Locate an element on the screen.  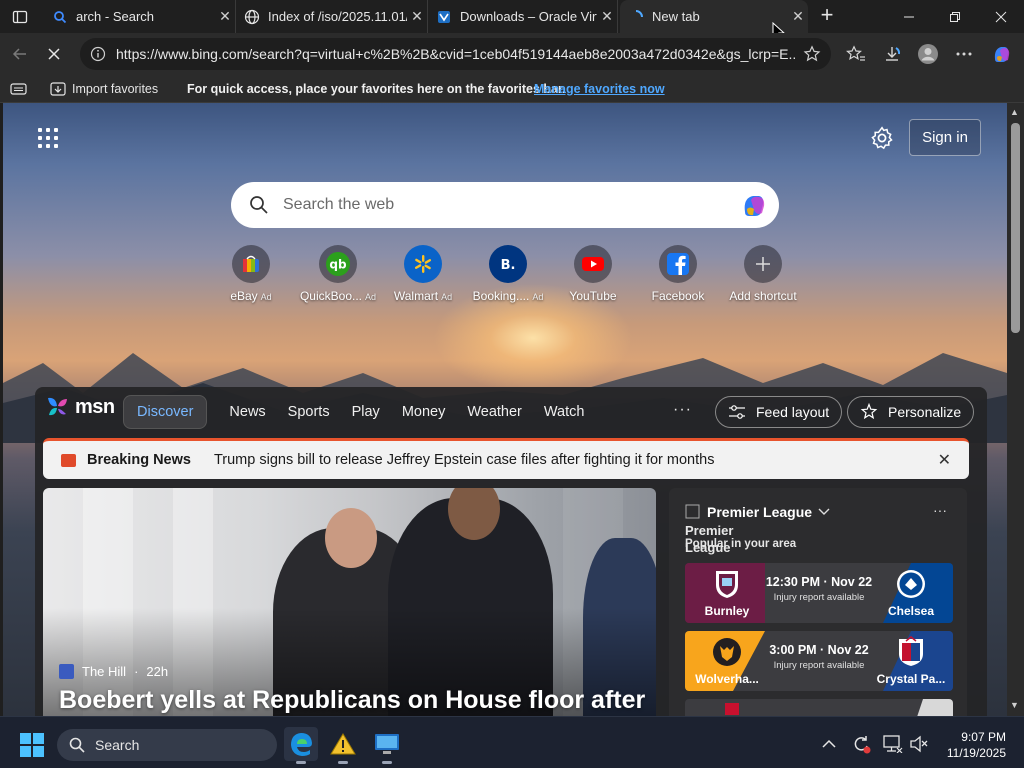
league-selector: Premier League is located at coordinates (757, 512).